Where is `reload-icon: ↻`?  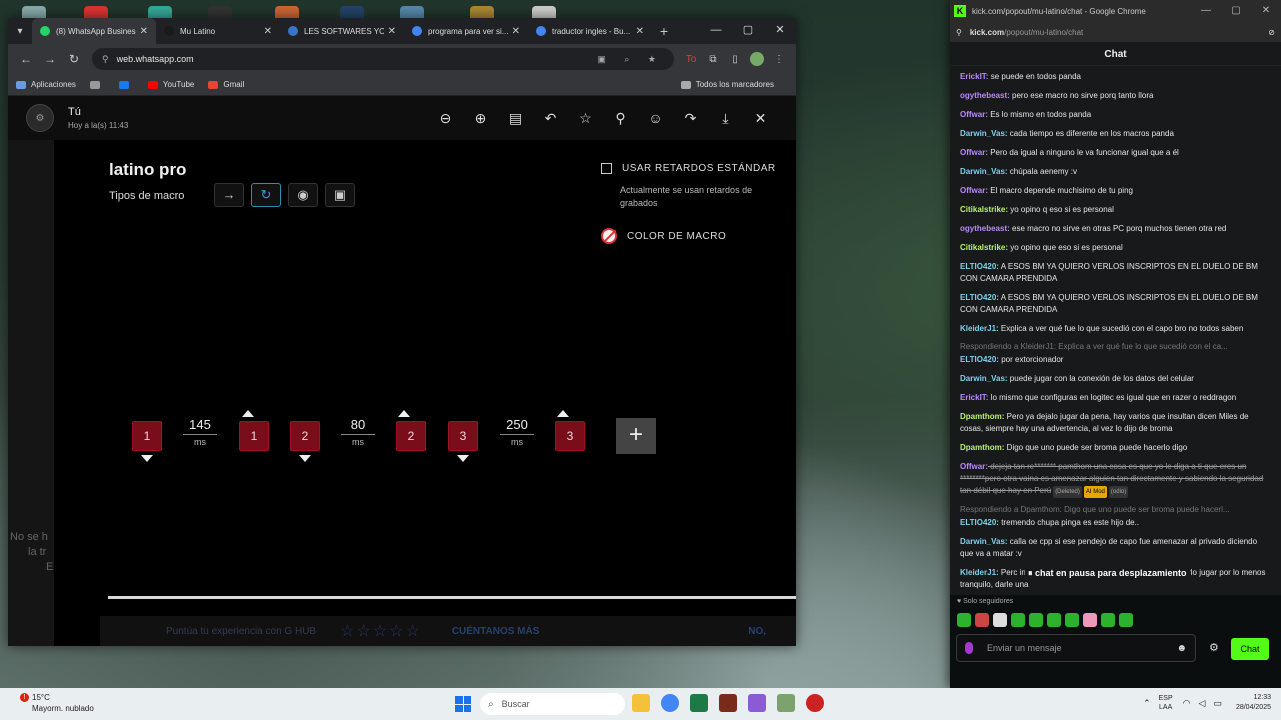 reload-icon: ↻ is located at coordinates (74, 59).